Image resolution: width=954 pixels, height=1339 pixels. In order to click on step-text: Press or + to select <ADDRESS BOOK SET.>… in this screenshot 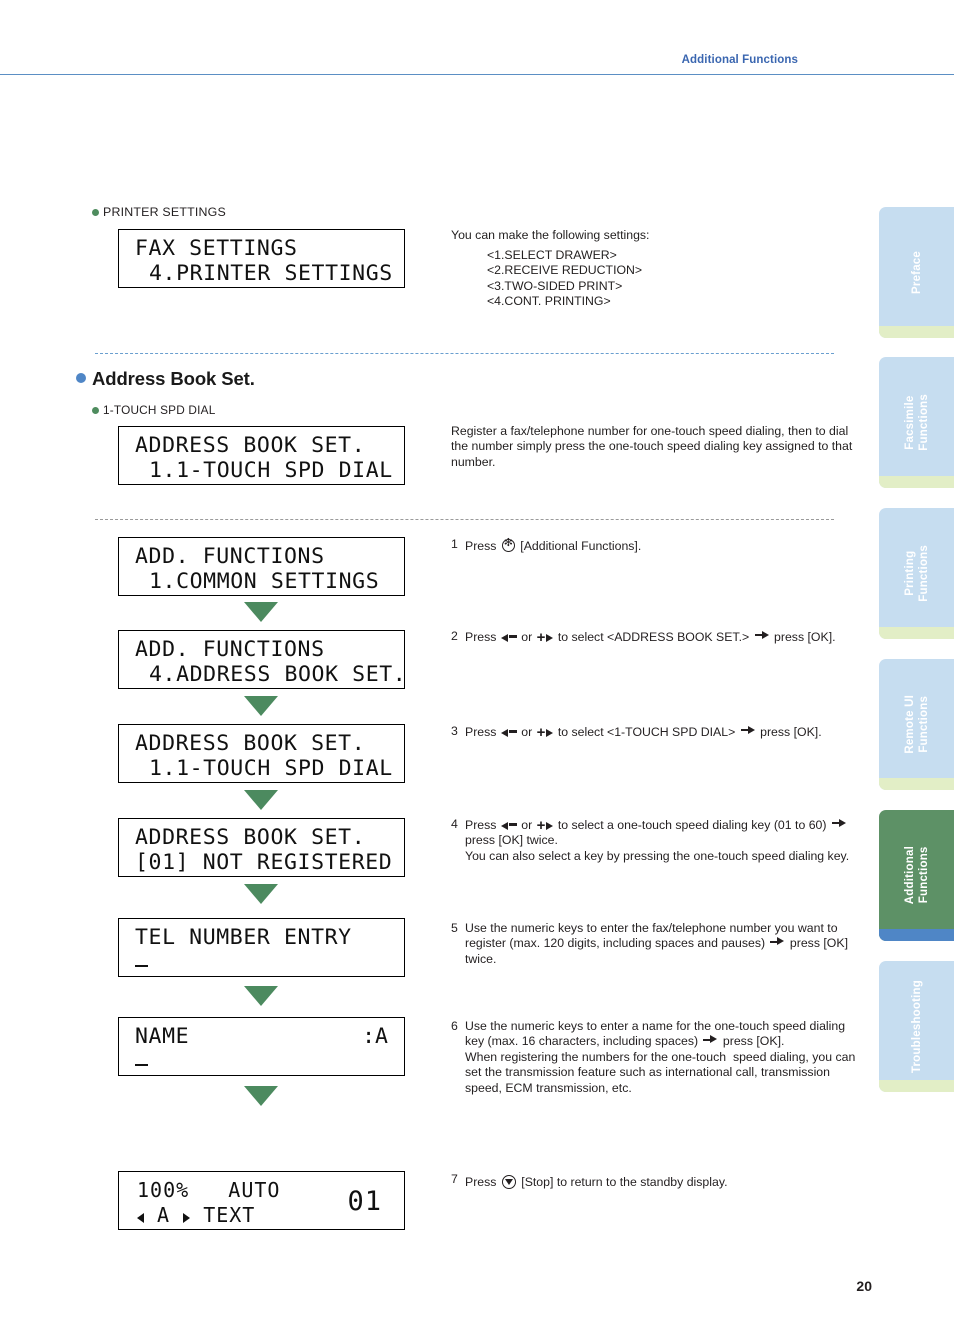, I will do `click(650, 637)`.